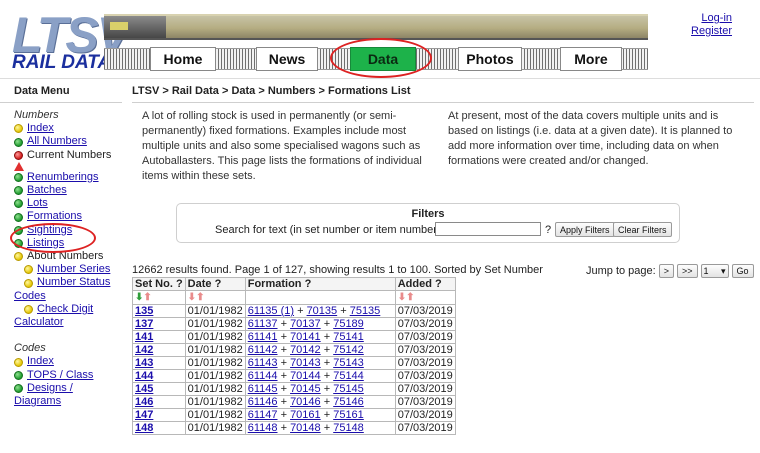 The image size is (760, 453). What do you see at coordinates (144, 363) in the screenshot?
I see `set-number-link: 143` at bounding box center [144, 363].